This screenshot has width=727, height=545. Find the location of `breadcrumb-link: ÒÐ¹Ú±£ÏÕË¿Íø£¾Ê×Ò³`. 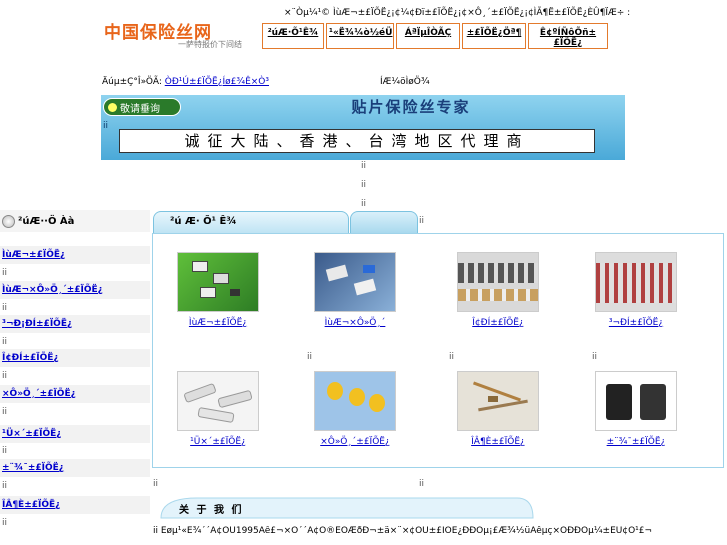

breadcrumb-link: ÒÐ¹Ú±£ÏÕË¿Íø£¾Ê×Ò³ is located at coordinates (217, 82).